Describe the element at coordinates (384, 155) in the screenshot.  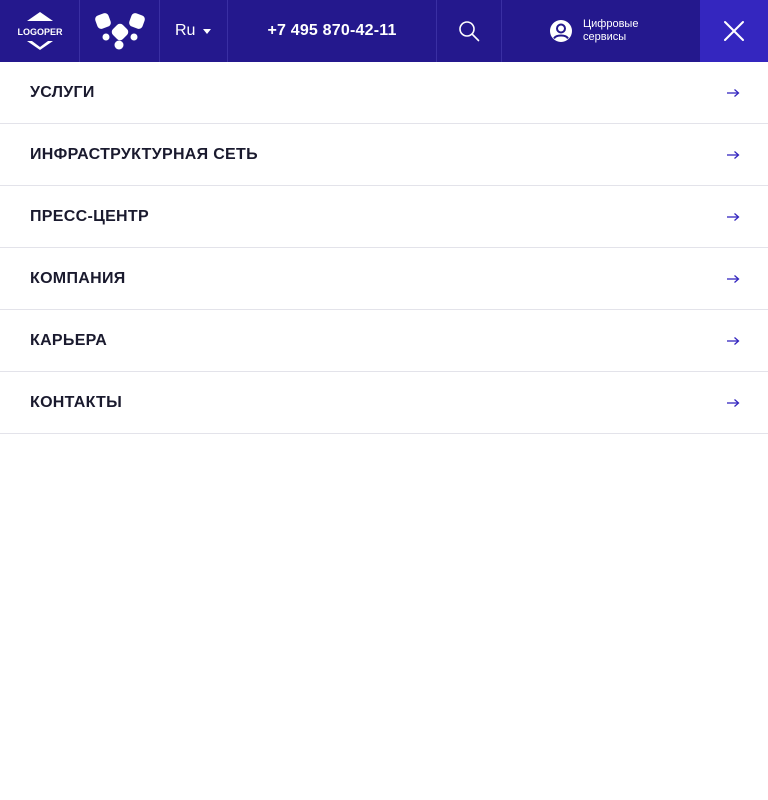
I see `menu-item-infrastructure: ИНФРАСТРУКТУРНАЯ СЕТЬ` at that location.